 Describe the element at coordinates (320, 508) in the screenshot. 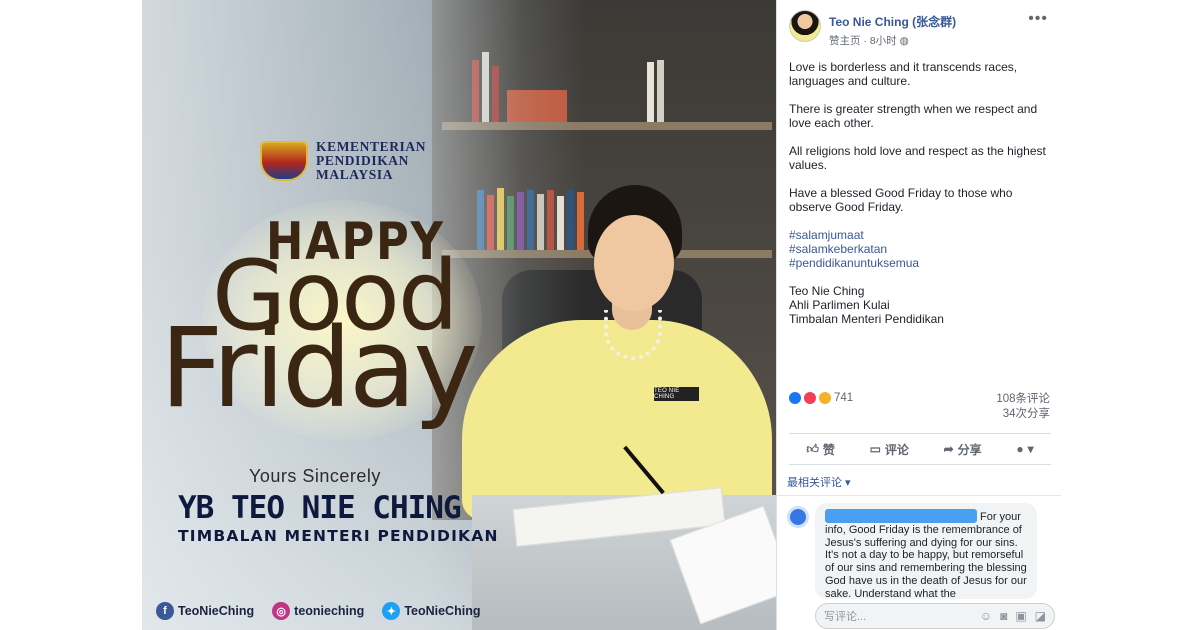

I see `signatory-name: YB TEO NIE CHING` at that location.